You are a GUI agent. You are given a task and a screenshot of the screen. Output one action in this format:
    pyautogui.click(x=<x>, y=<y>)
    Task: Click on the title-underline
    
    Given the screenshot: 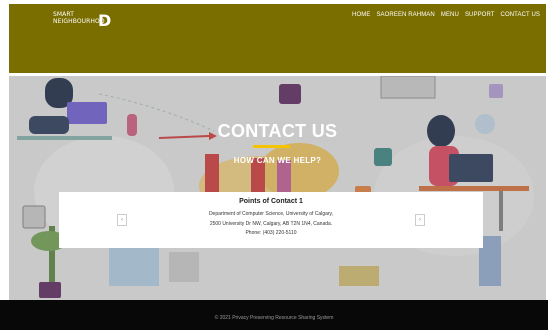 What is the action you would take?
    pyautogui.click(x=271, y=146)
    